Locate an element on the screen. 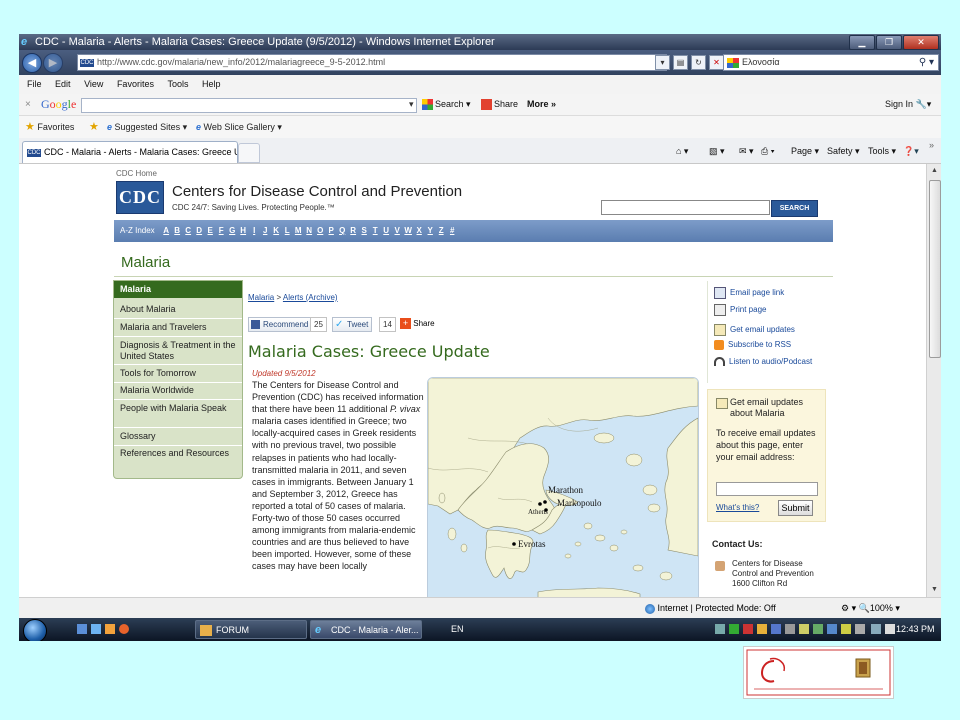 The width and height of the screenshot is (960, 720). breadcrumb-malaria: Malaria is located at coordinates (261, 297).